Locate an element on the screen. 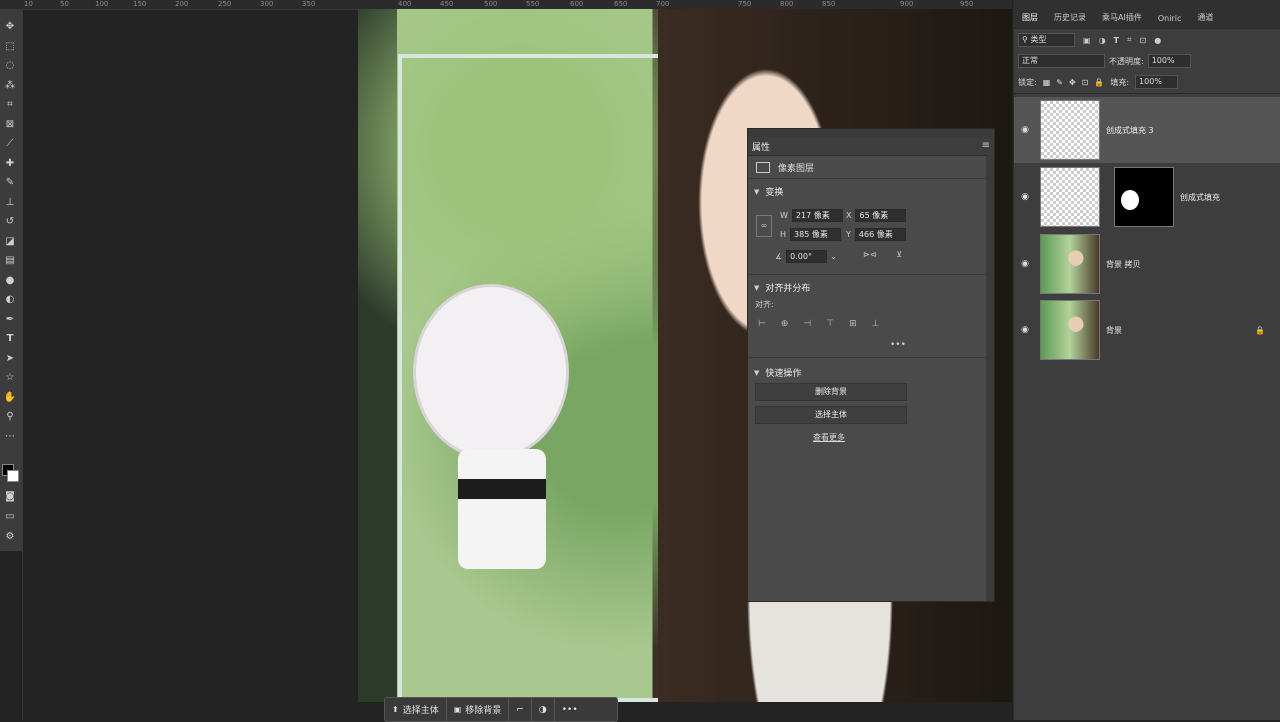 The height and width of the screenshot is (722, 1280). quick-mask-icon: ◙ is located at coordinates (10, 497).